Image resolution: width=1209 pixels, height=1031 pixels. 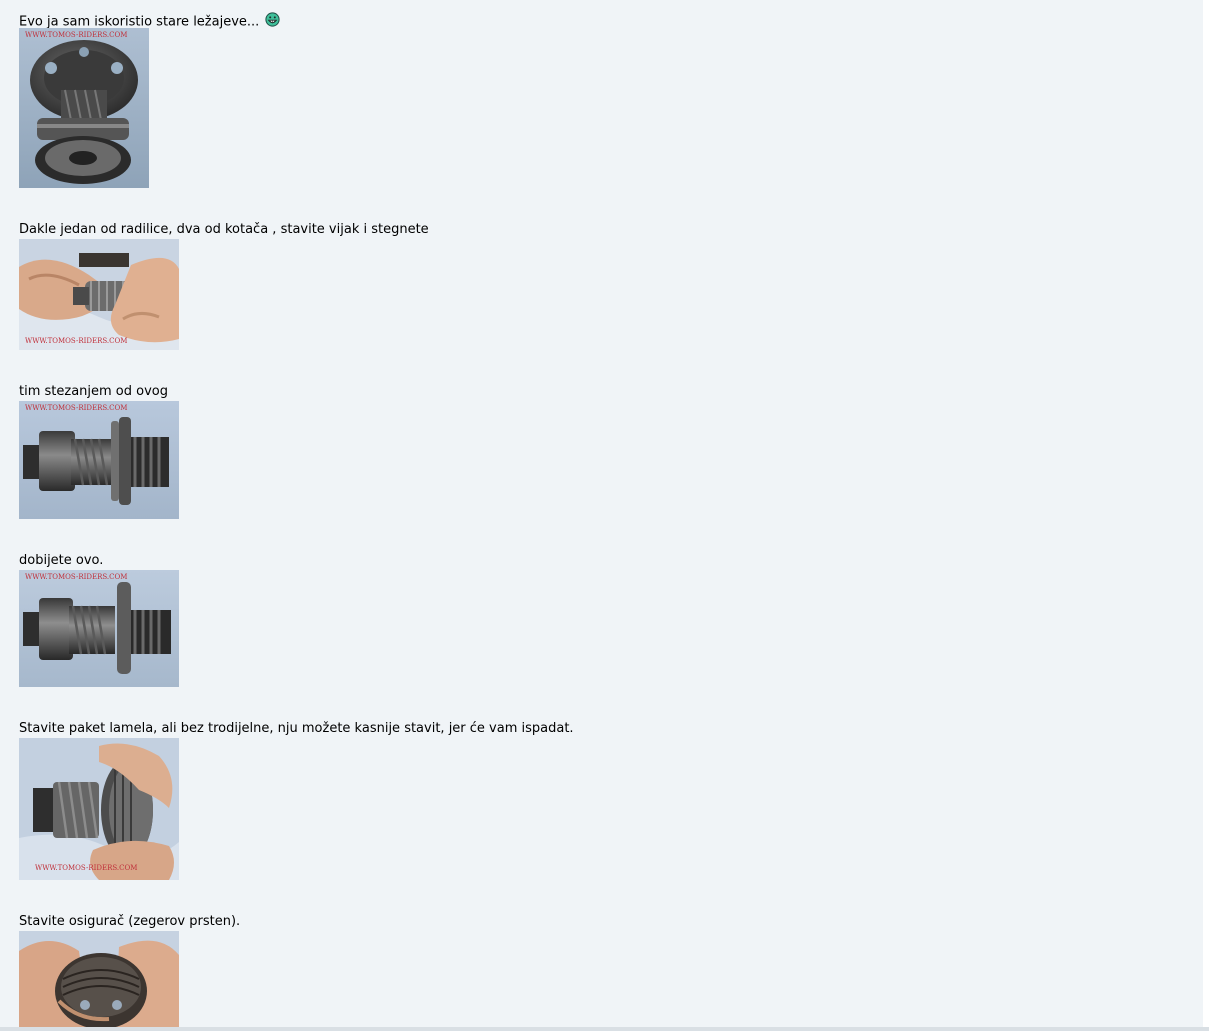 What do you see at coordinates (99, 294) in the screenshot?
I see `hands-tightening-screw-photo: WWW.TOMOS-RIDERS.COM` at bounding box center [99, 294].